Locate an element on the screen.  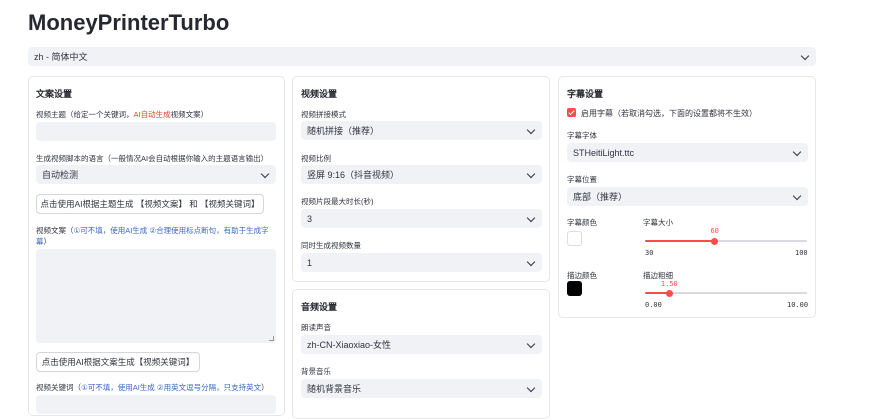
resize-handle-icon is located at coordinates (271, 338).